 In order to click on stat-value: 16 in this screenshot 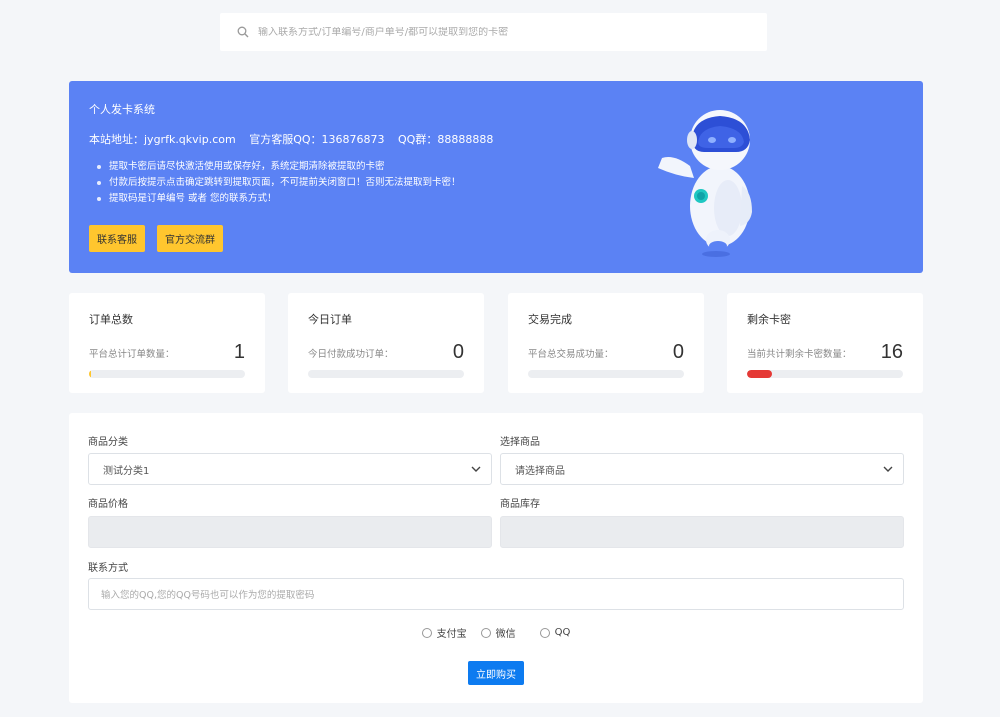, I will do `click(891, 352)`.